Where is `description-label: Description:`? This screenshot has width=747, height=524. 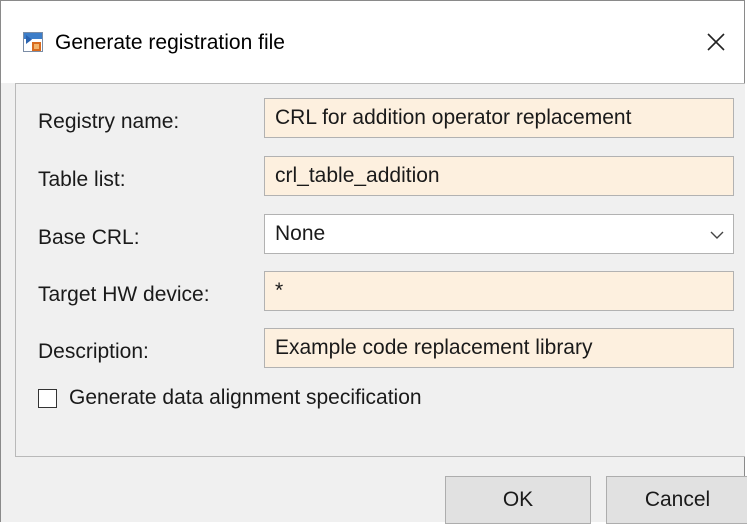
description-label: Description: is located at coordinates (93, 351).